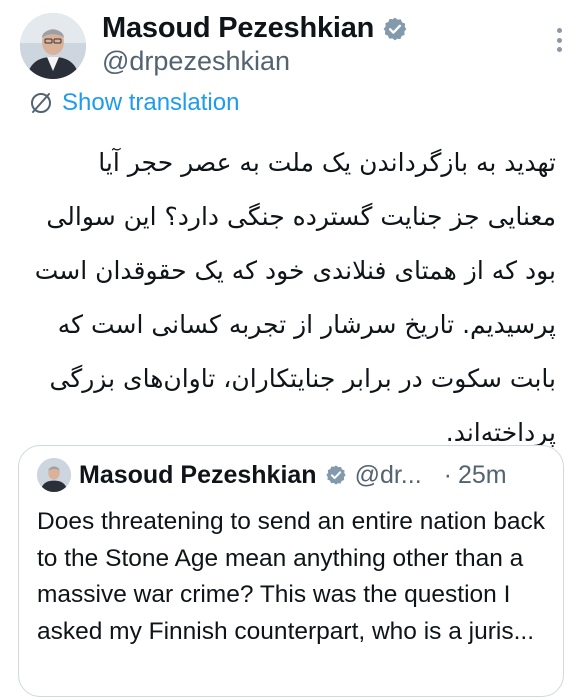 This screenshot has height=700, width=584. What do you see at coordinates (482, 474) in the screenshot?
I see `quoted-tweet-time: 25m` at bounding box center [482, 474].